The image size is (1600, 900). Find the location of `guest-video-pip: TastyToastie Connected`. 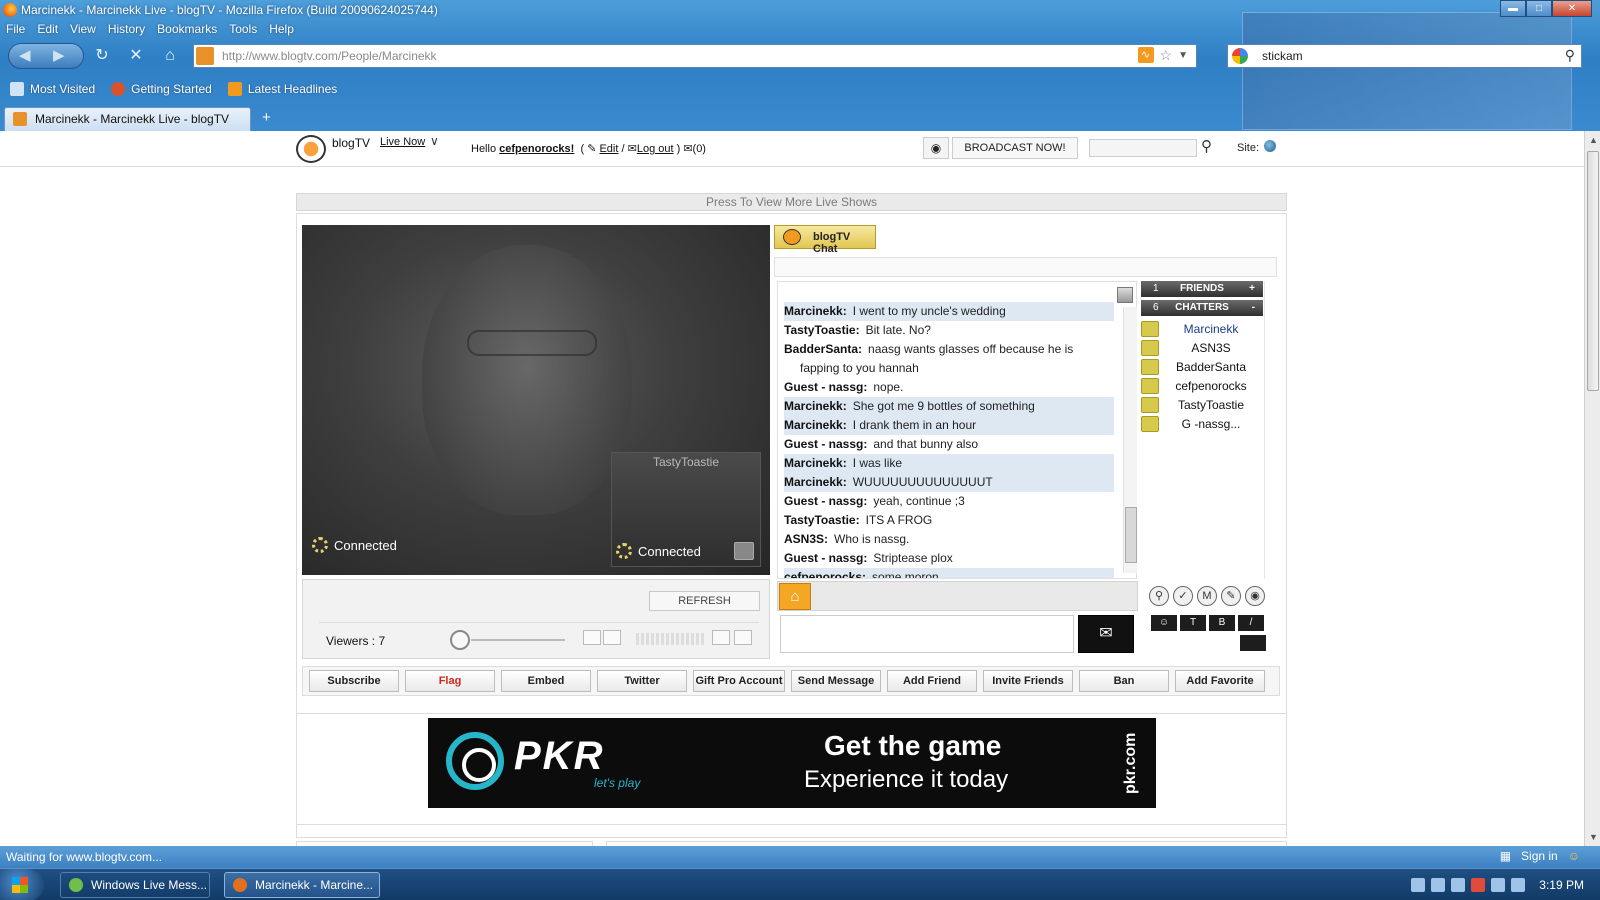

guest-video-pip: TastyToastie Connected is located at coordinates (686, 509).